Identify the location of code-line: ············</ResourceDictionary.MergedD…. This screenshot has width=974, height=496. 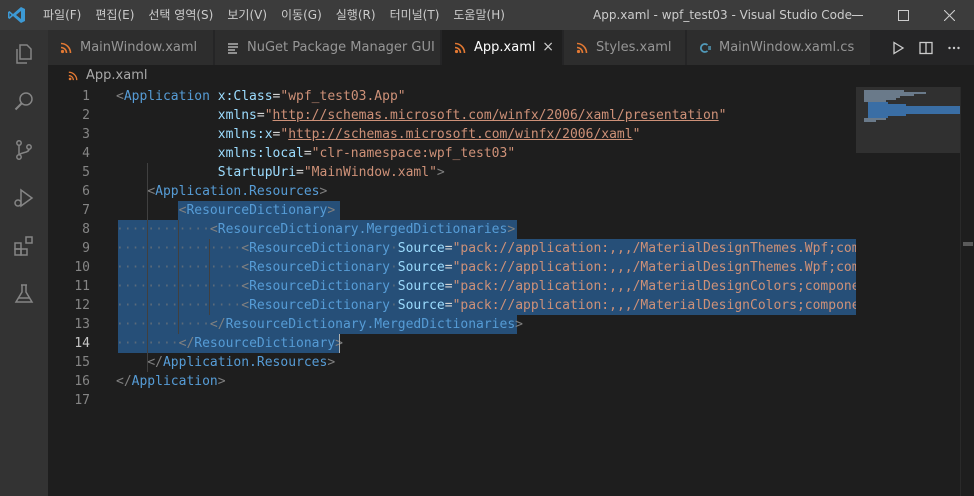
(319, 324).